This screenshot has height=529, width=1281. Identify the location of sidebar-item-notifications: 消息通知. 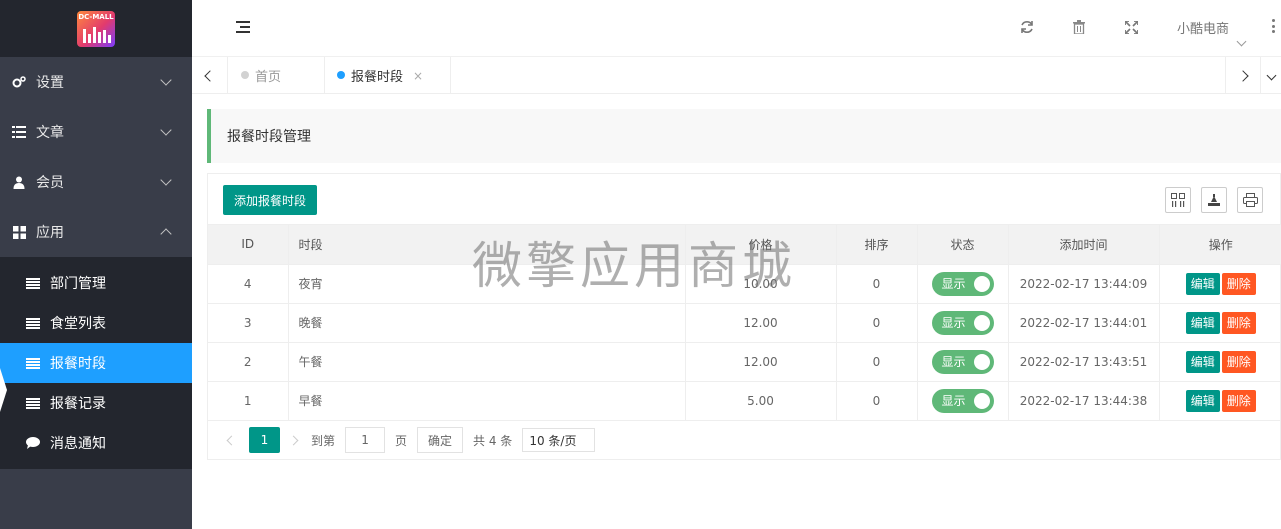
(96, 443).